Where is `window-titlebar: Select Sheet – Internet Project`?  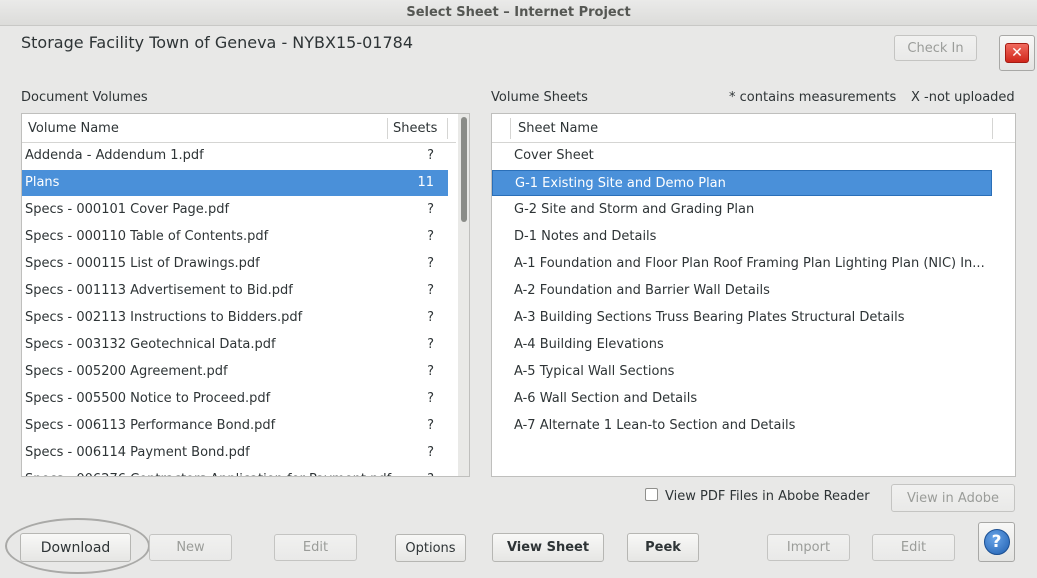 window-titlebar: Select Sheet – Internet Project is located at coordinates (518, 13).